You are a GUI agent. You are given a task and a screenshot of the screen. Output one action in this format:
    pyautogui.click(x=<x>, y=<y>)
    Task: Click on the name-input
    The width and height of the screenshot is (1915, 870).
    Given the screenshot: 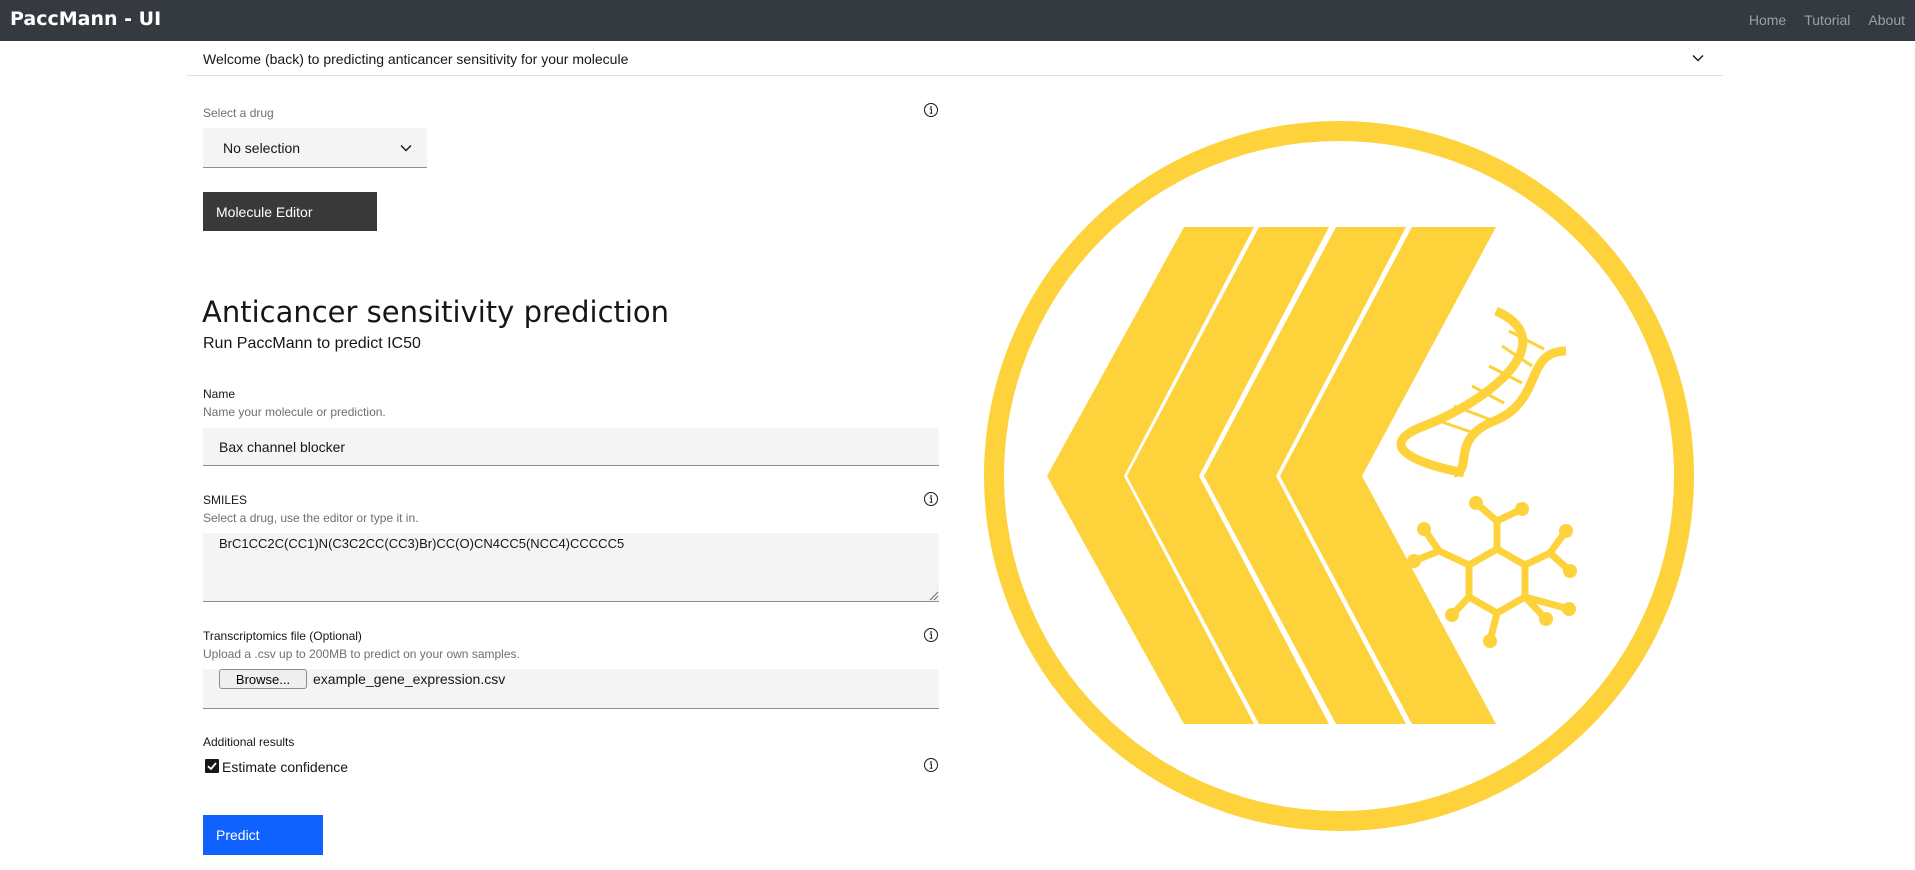 What is the action you would take?
    pyautogui.click(x=571, y=447)
    